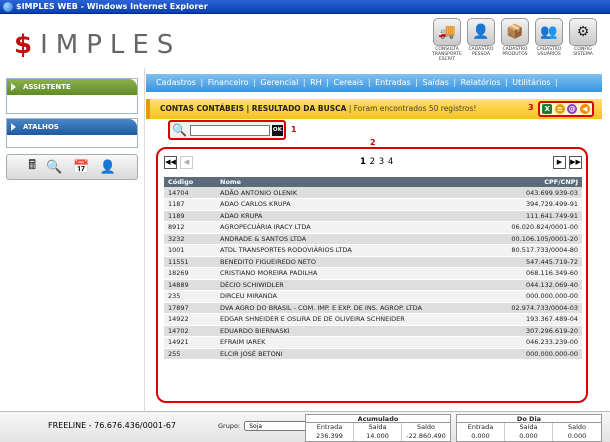  Describe the element at coordinates (373, 285) in the screenshot. I see `table-row: 14889 DÉCIO SCHIWIDLER 044.132.069-40` at that location.